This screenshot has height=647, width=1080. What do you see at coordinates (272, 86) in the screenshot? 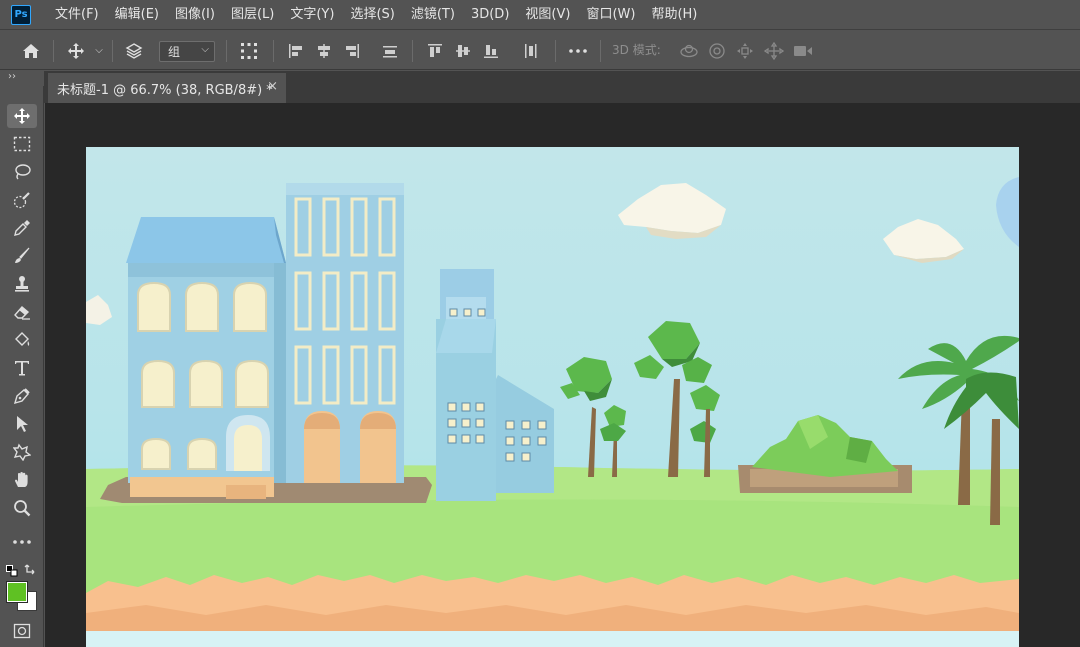
I see `close-icon: ×` at bounding box center [272, 86].